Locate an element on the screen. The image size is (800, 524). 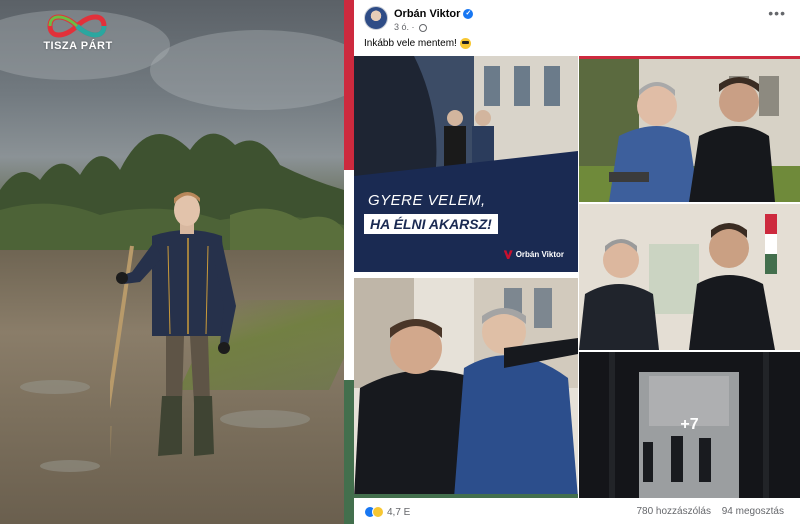
flag-strip-green is located at coordinates (349, 452).